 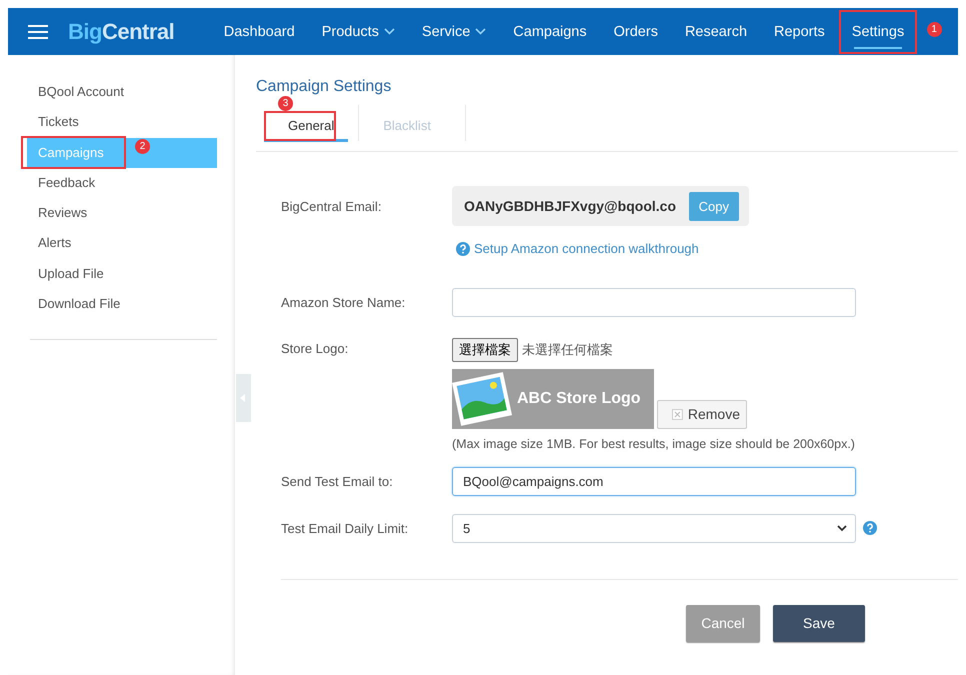 I want to click on nav-item: Products, so click(x=358, y=31).